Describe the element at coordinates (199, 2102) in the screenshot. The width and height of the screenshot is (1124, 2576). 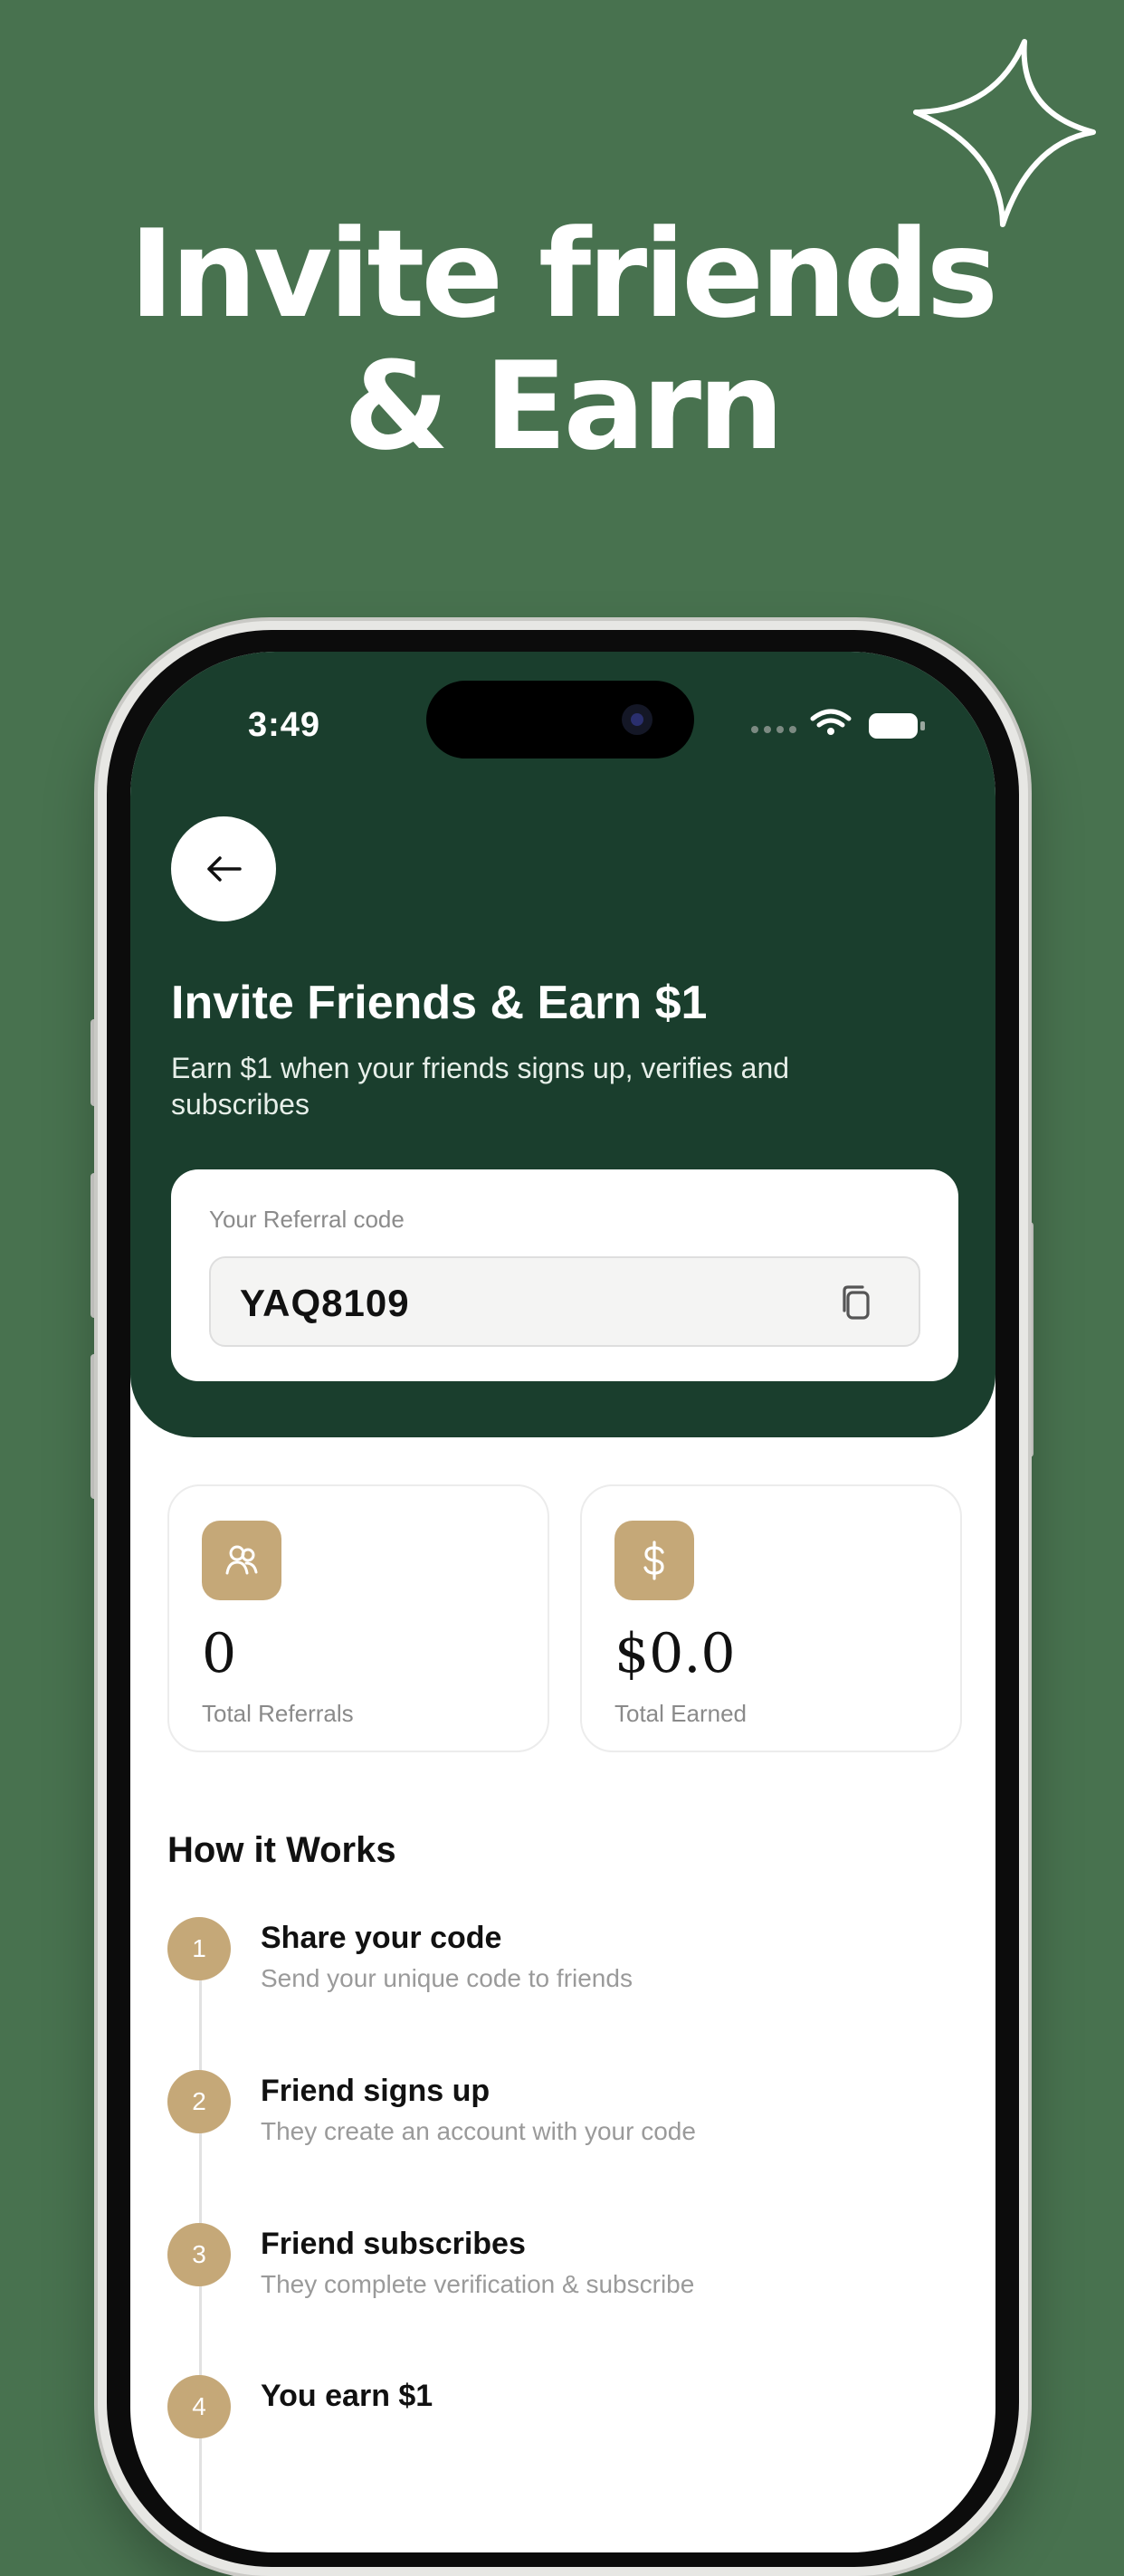
I see `step-number: 2` at that location.